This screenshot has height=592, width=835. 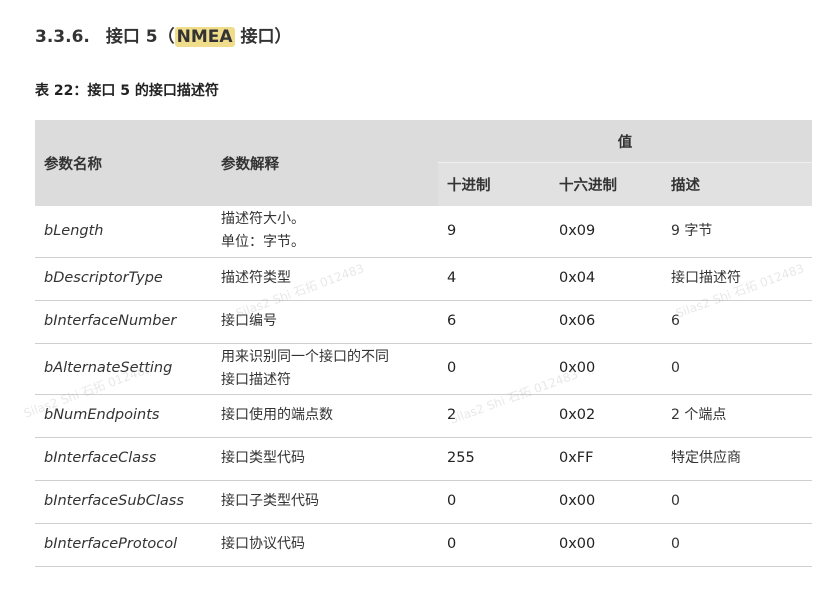 I want to click on param-name-cell: bInterfaceSubClass, so click(x=123, y=502).